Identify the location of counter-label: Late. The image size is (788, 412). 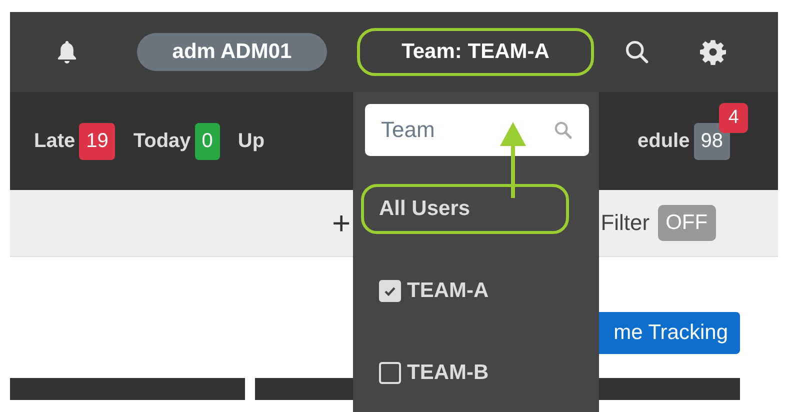
(55, 141).